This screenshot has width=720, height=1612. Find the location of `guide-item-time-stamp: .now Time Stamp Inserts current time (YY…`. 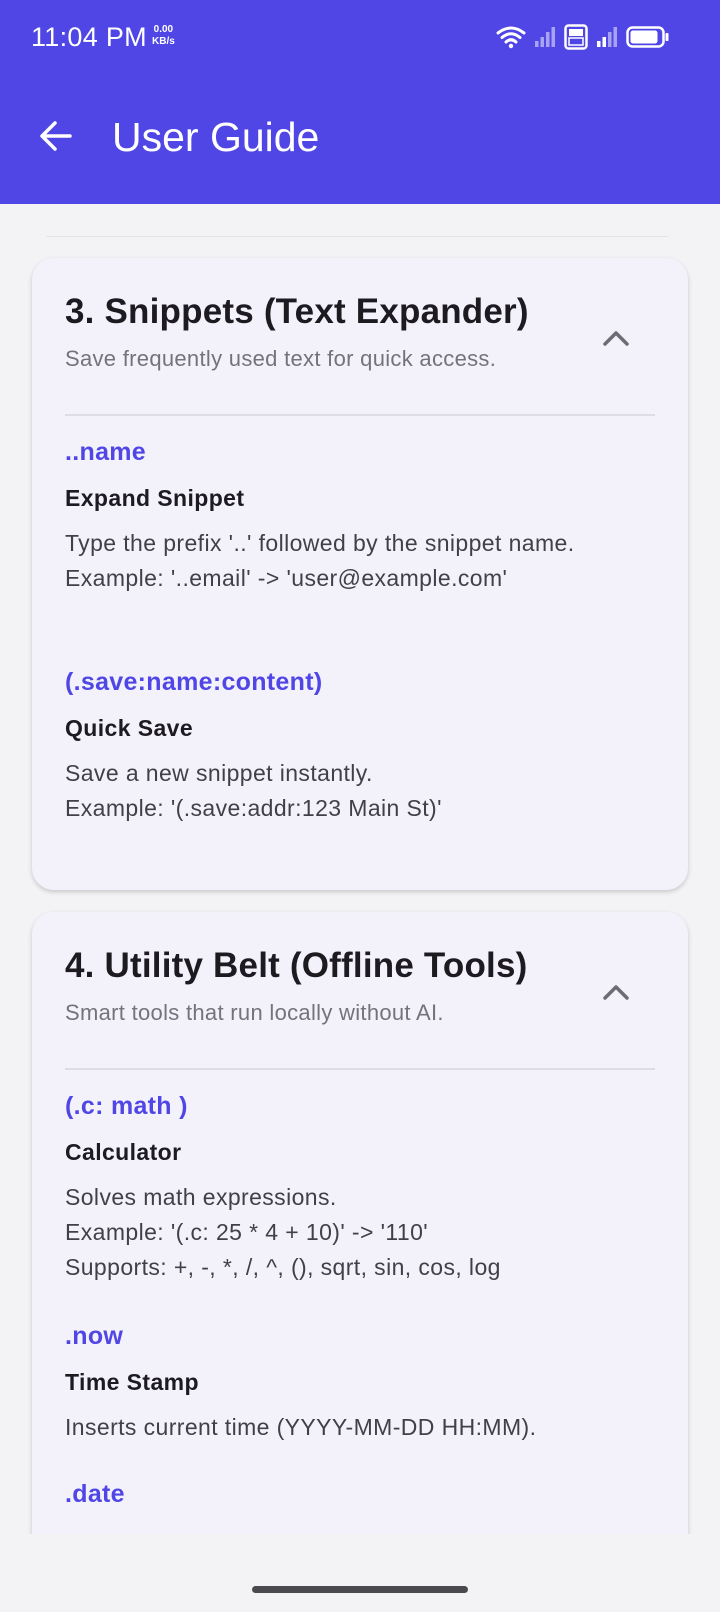

guide-item-time-stamp: .now Time Stamp Inserts current time (YY… is located at coordinates (360, 1383).